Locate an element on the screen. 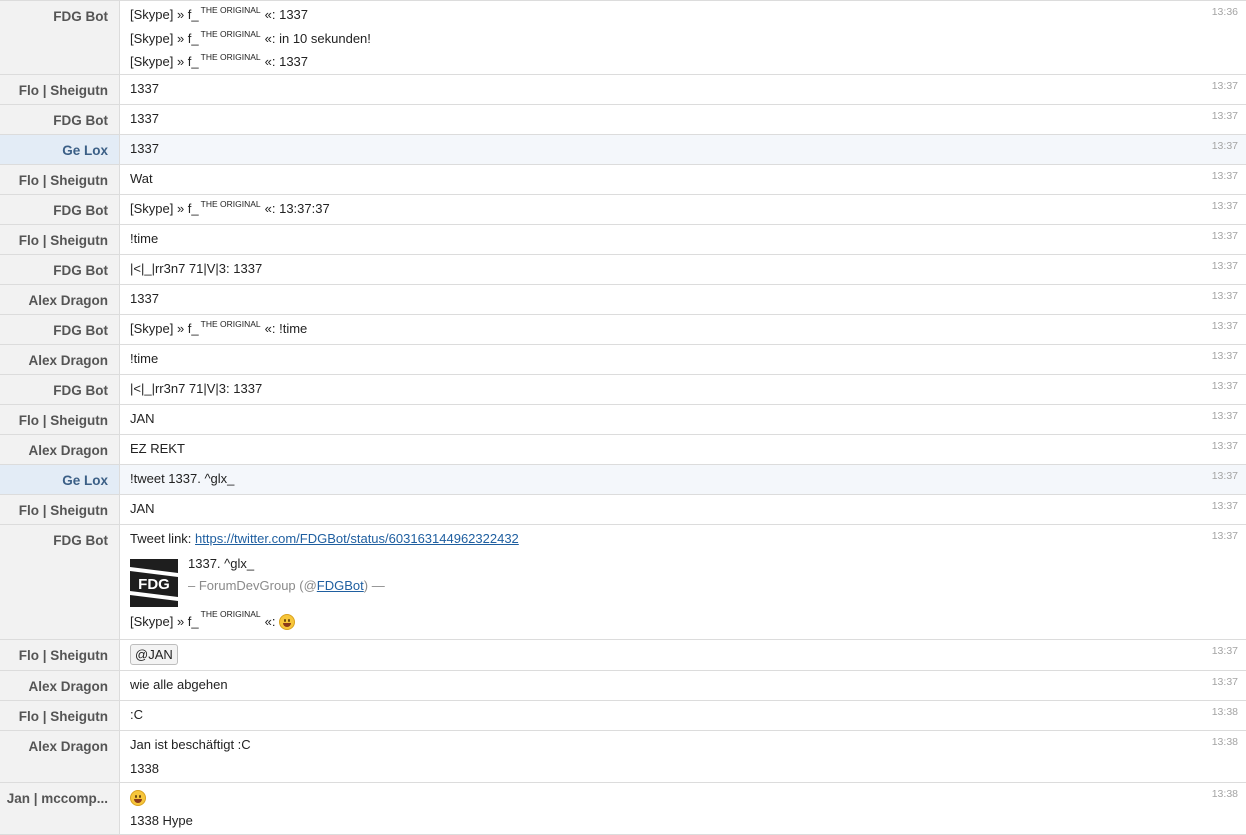 The width and height of the screenshot is (1246, 835). mention-button: @JAN is located at coordinates (154, 654).